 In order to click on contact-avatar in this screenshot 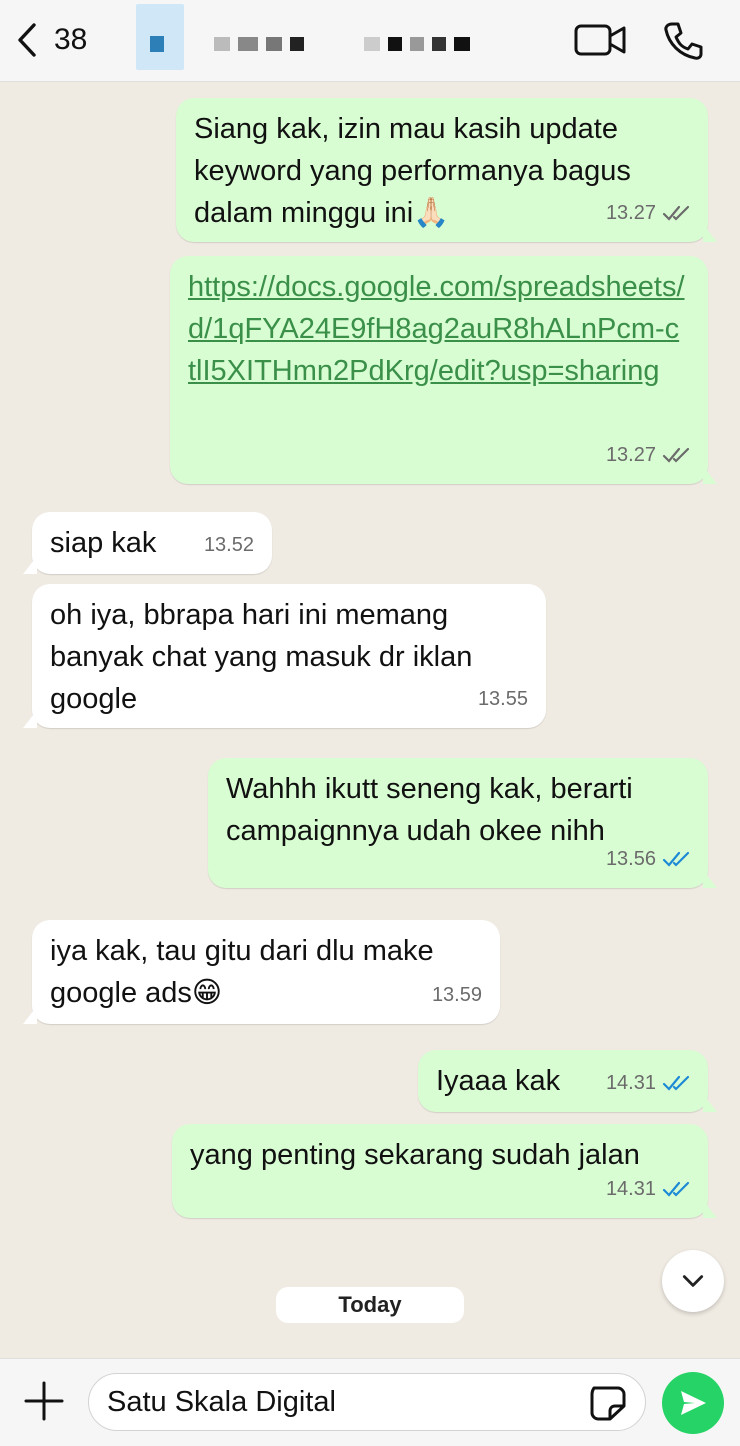, I will do `click(160, 37)`.